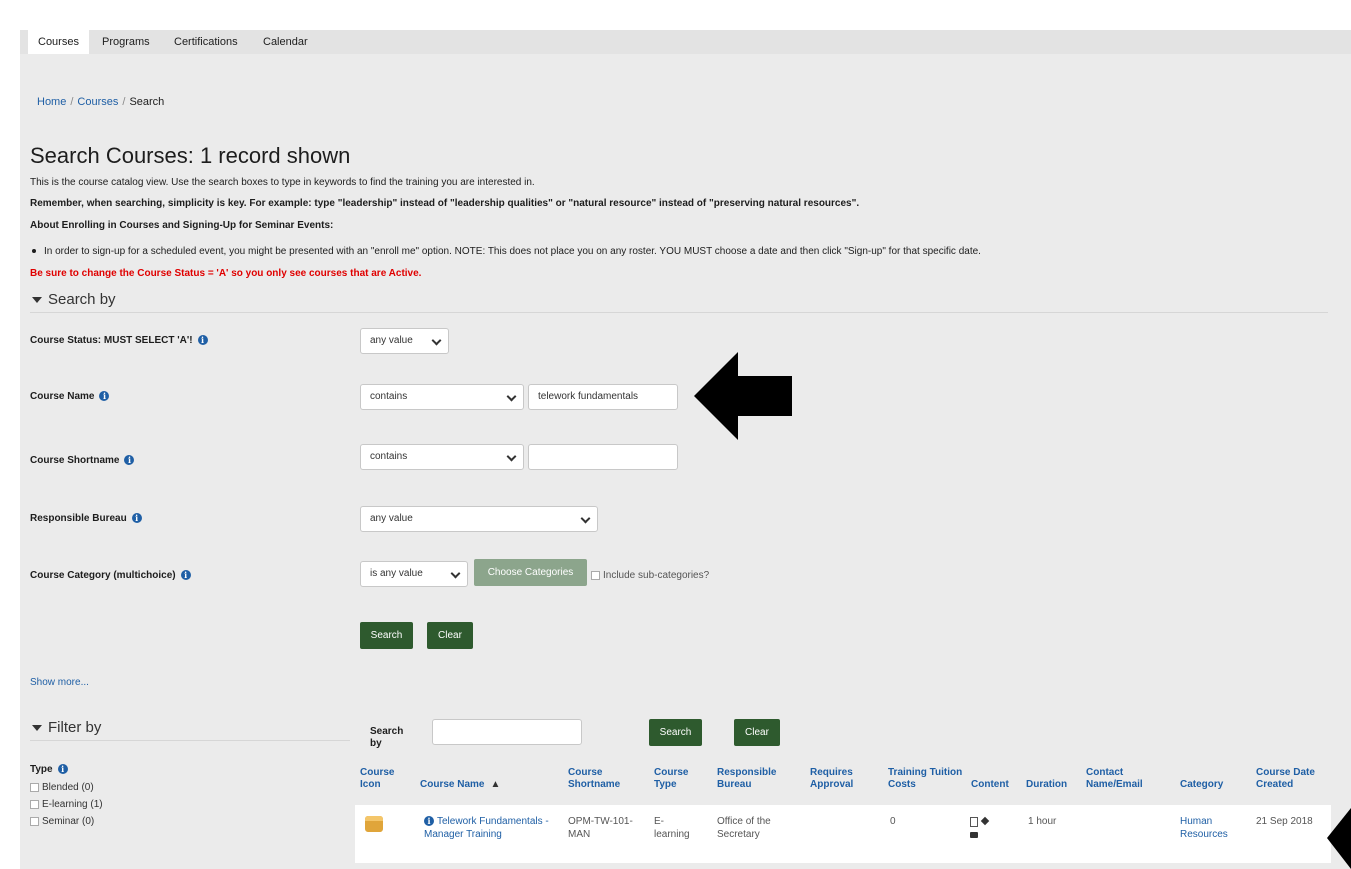 This screenshot has height=869, width=1351. Describe the element at coordinates (744, 828) in the screenshot. I see `cell-bureau: Office of the Secretary` at that location.